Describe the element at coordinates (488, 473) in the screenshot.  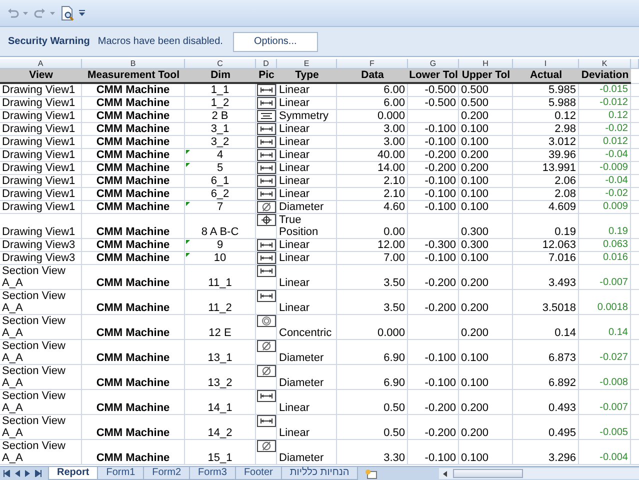
I see `scrollbar-thumb` at that location.